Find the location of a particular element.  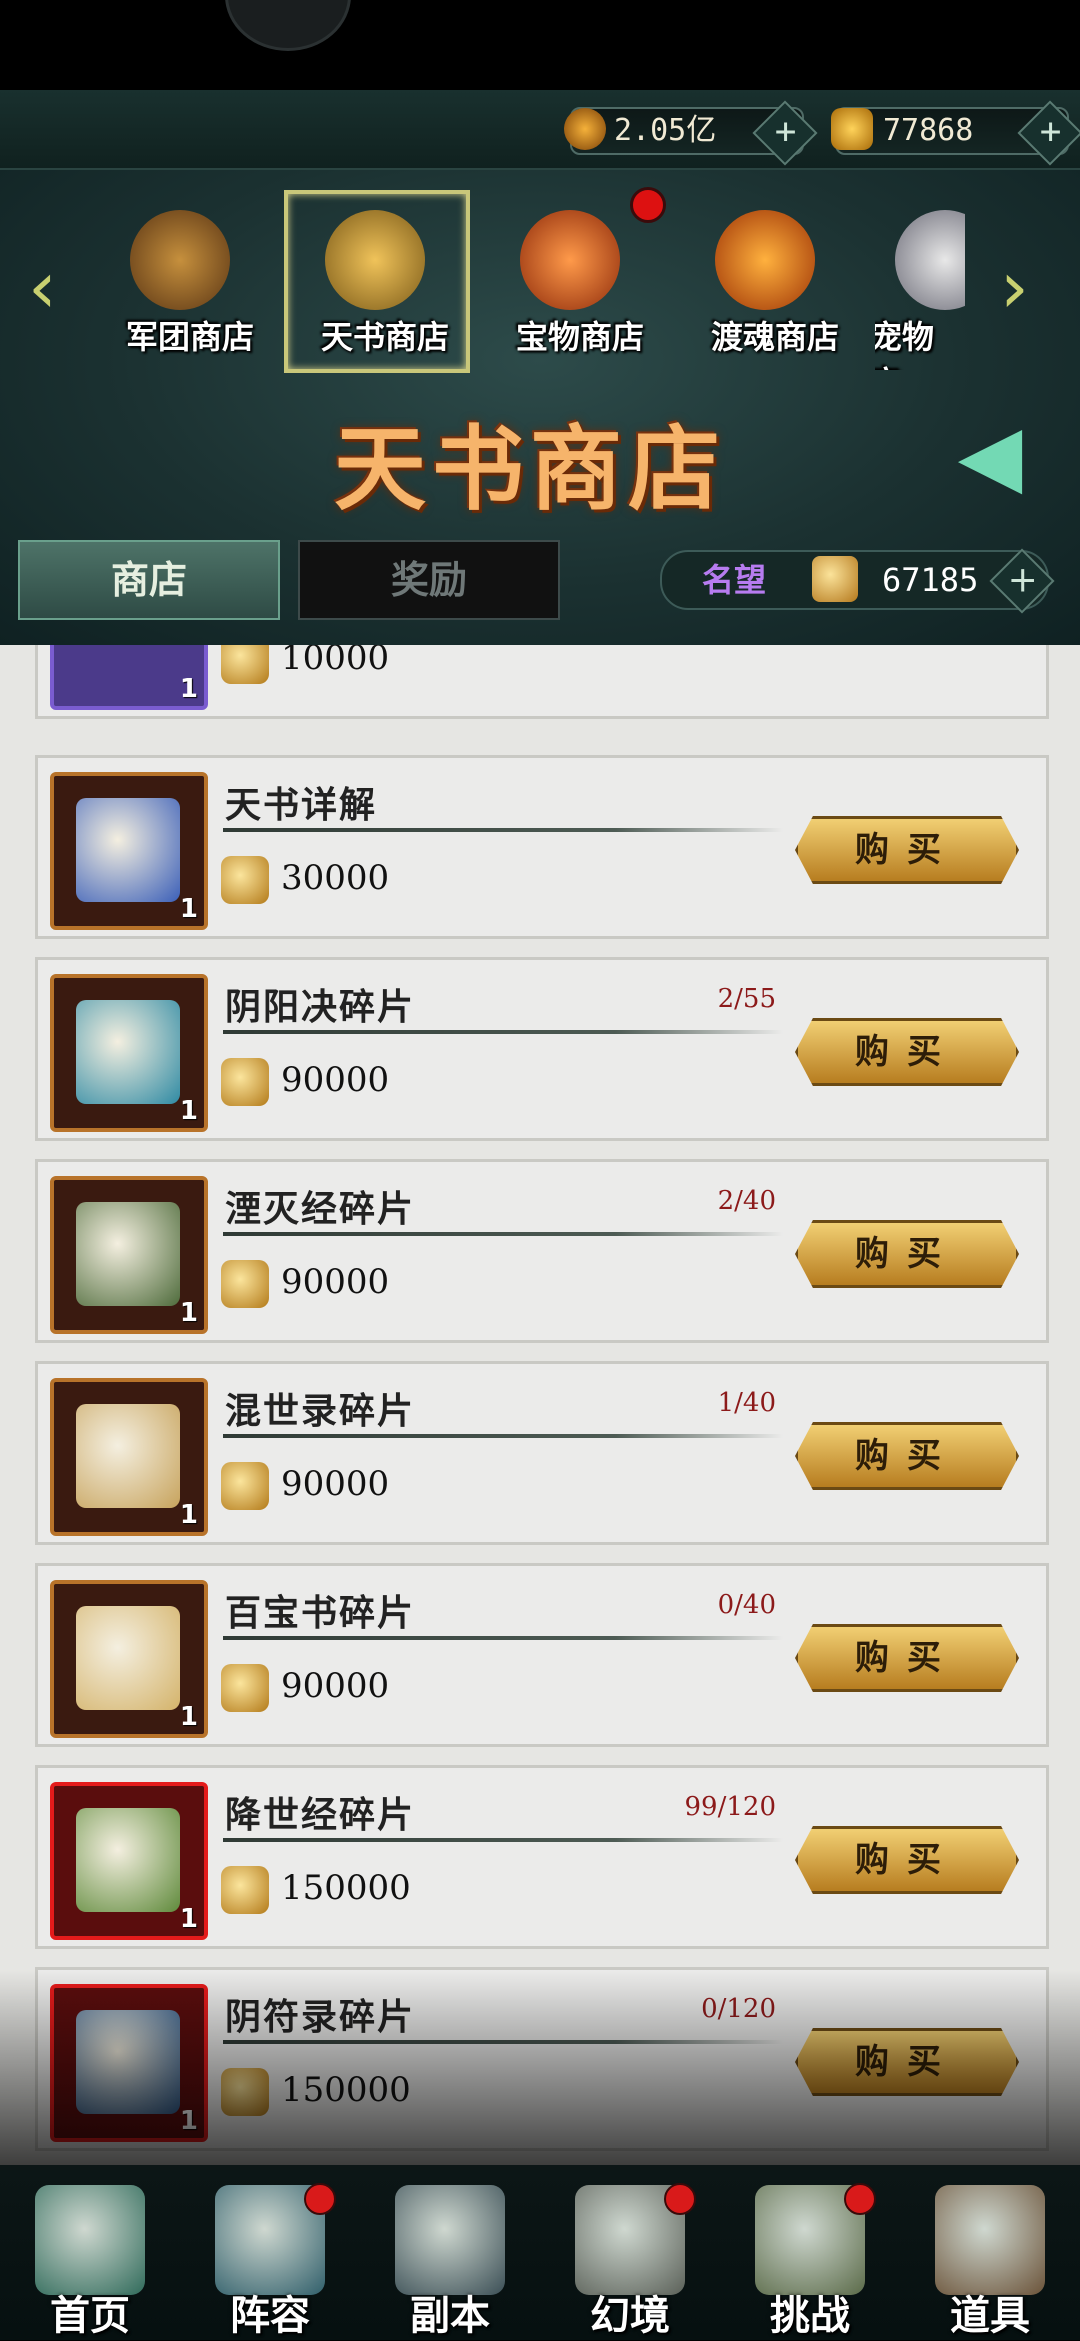

return-icon: ◀ is located at coordinates (990, 455).